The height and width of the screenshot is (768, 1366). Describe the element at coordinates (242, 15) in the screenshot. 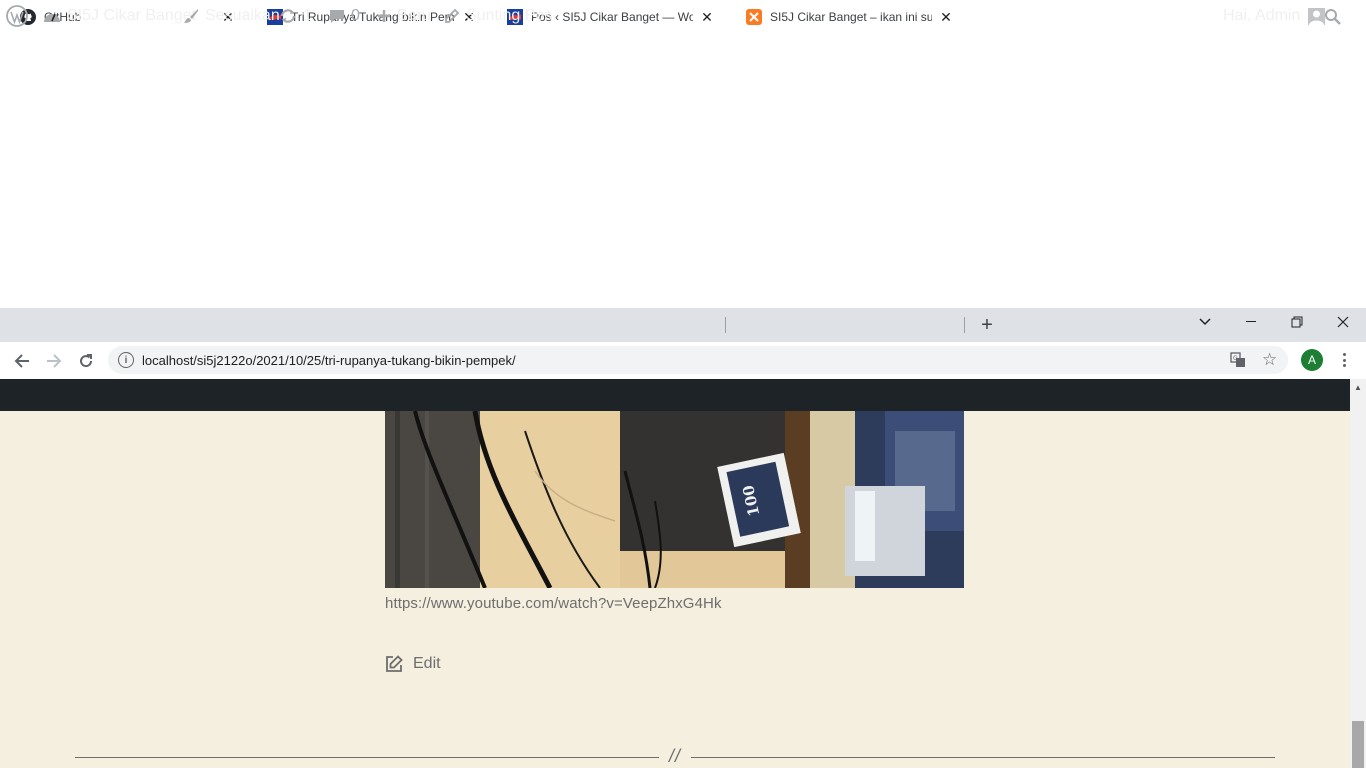

I see `customize-label: Sesuaikan` at that location.